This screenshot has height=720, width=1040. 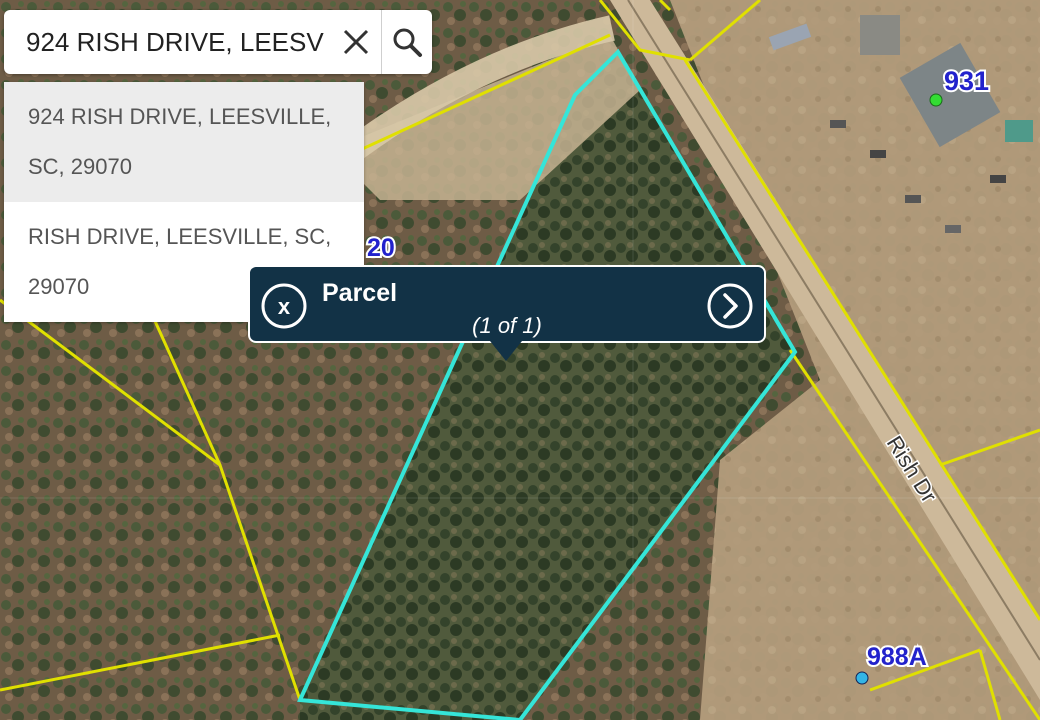 What do you see at coordinates (180, 116) in the screenshot?
I see `suggestion-line: 924 RISH DRIVE, LEESVILLE,` at bounding box center [180, 116].